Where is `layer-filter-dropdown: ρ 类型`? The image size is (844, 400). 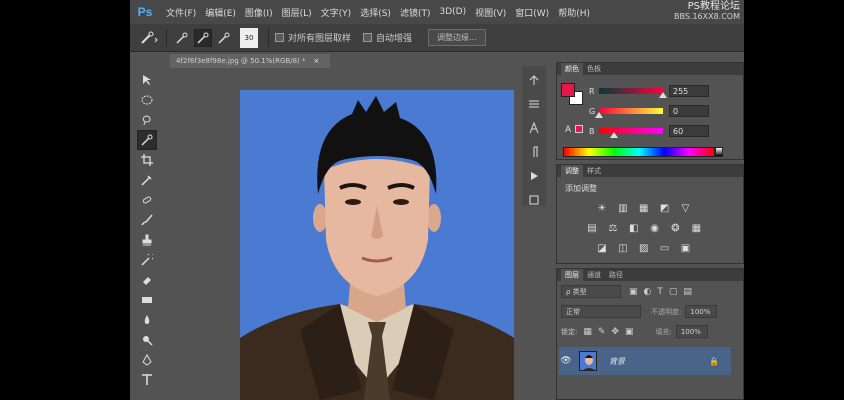
layer-filter-dropdown: ρ 类型 is located at coordinates (591, 291).